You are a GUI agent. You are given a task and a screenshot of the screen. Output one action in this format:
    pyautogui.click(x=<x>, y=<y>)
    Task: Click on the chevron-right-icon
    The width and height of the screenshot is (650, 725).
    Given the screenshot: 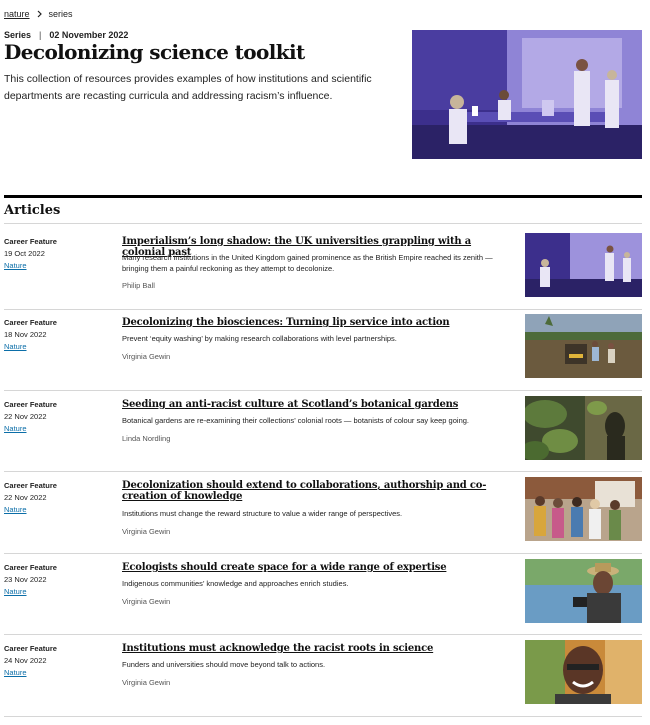 What is the action you would take?
    pyautogui.click(x=39, y=14)
    